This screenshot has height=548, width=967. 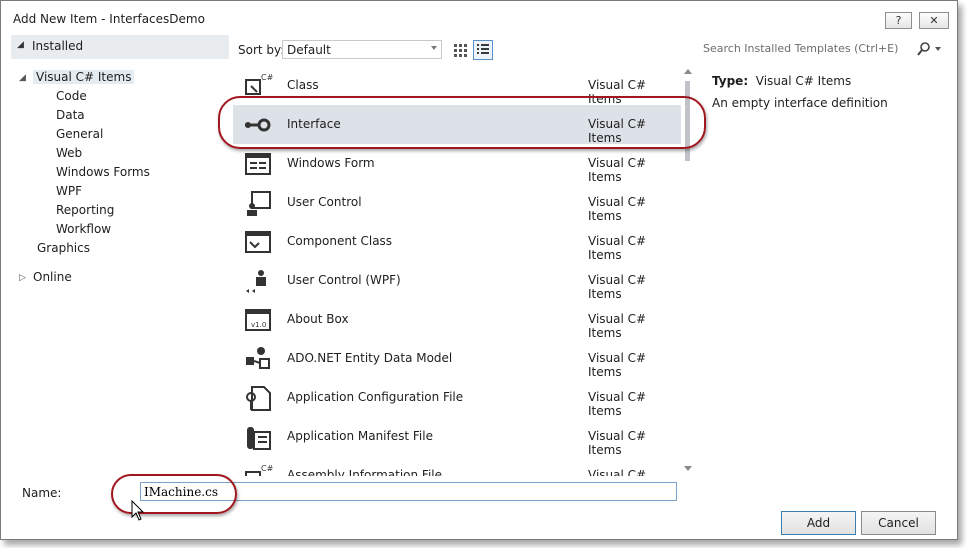 I want to click on medium-icons-view-button, so click(x=460, y=50).